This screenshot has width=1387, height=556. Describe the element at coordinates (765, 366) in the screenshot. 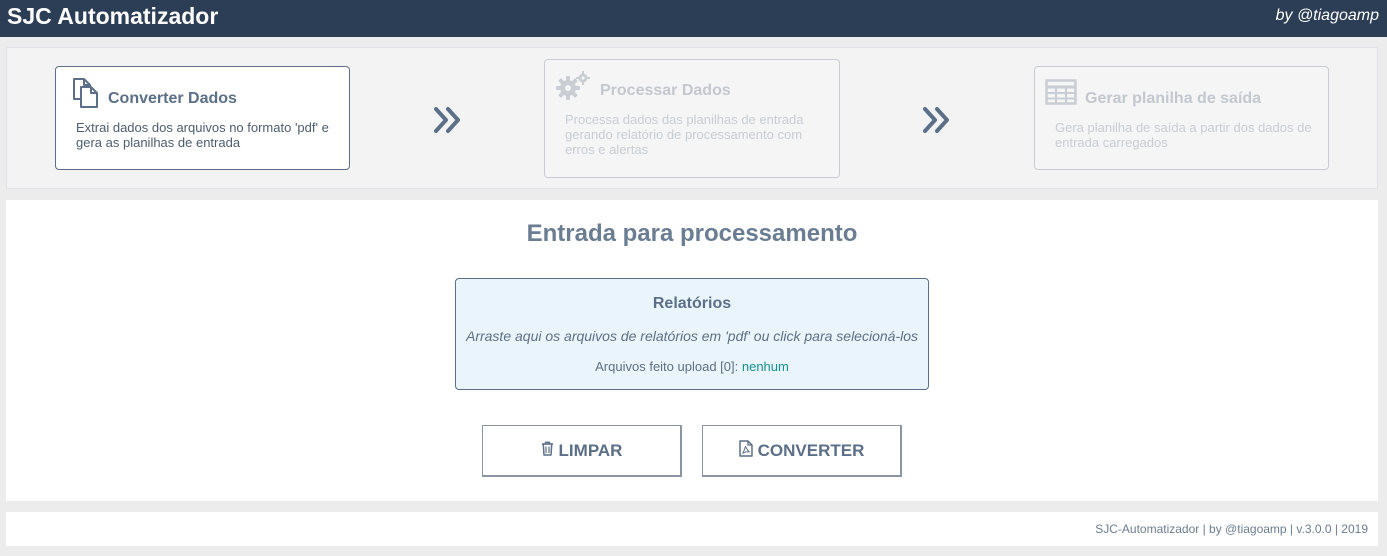

I see `uploaded-files-value: nenhum` at that location.